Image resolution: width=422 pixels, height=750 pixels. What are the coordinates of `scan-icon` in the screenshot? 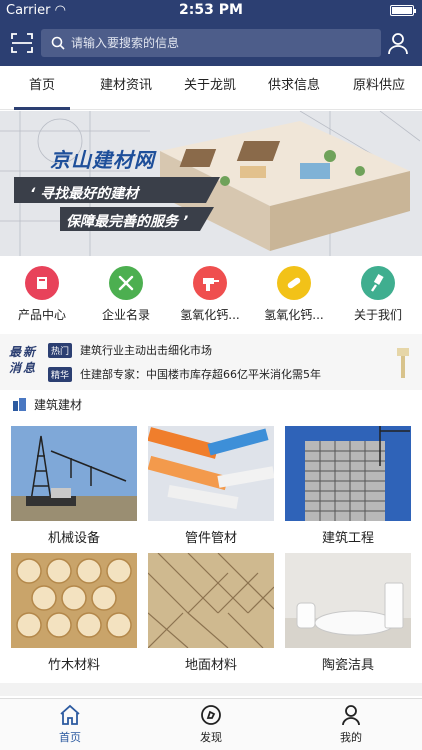 It's located at (22, 43).